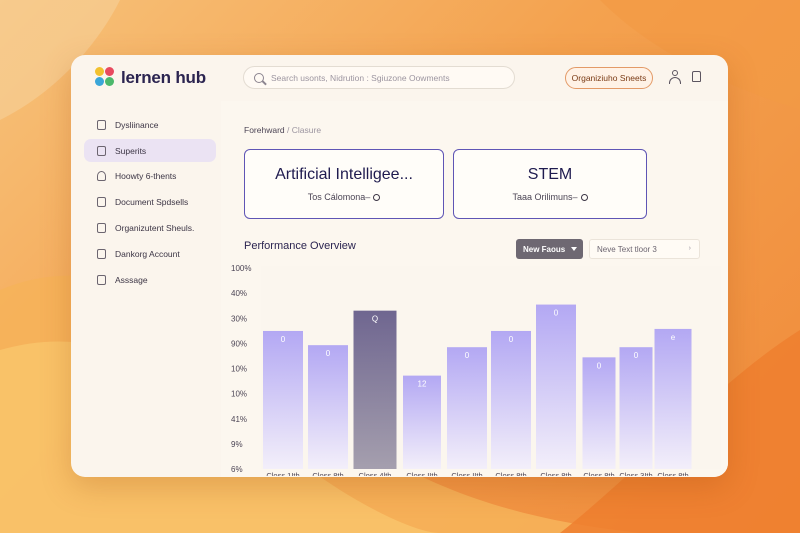  What do you see at coordinates (237, 444) in the screenshot?
I see `y-tick-label: 9%` at bounding box center [237, 444].